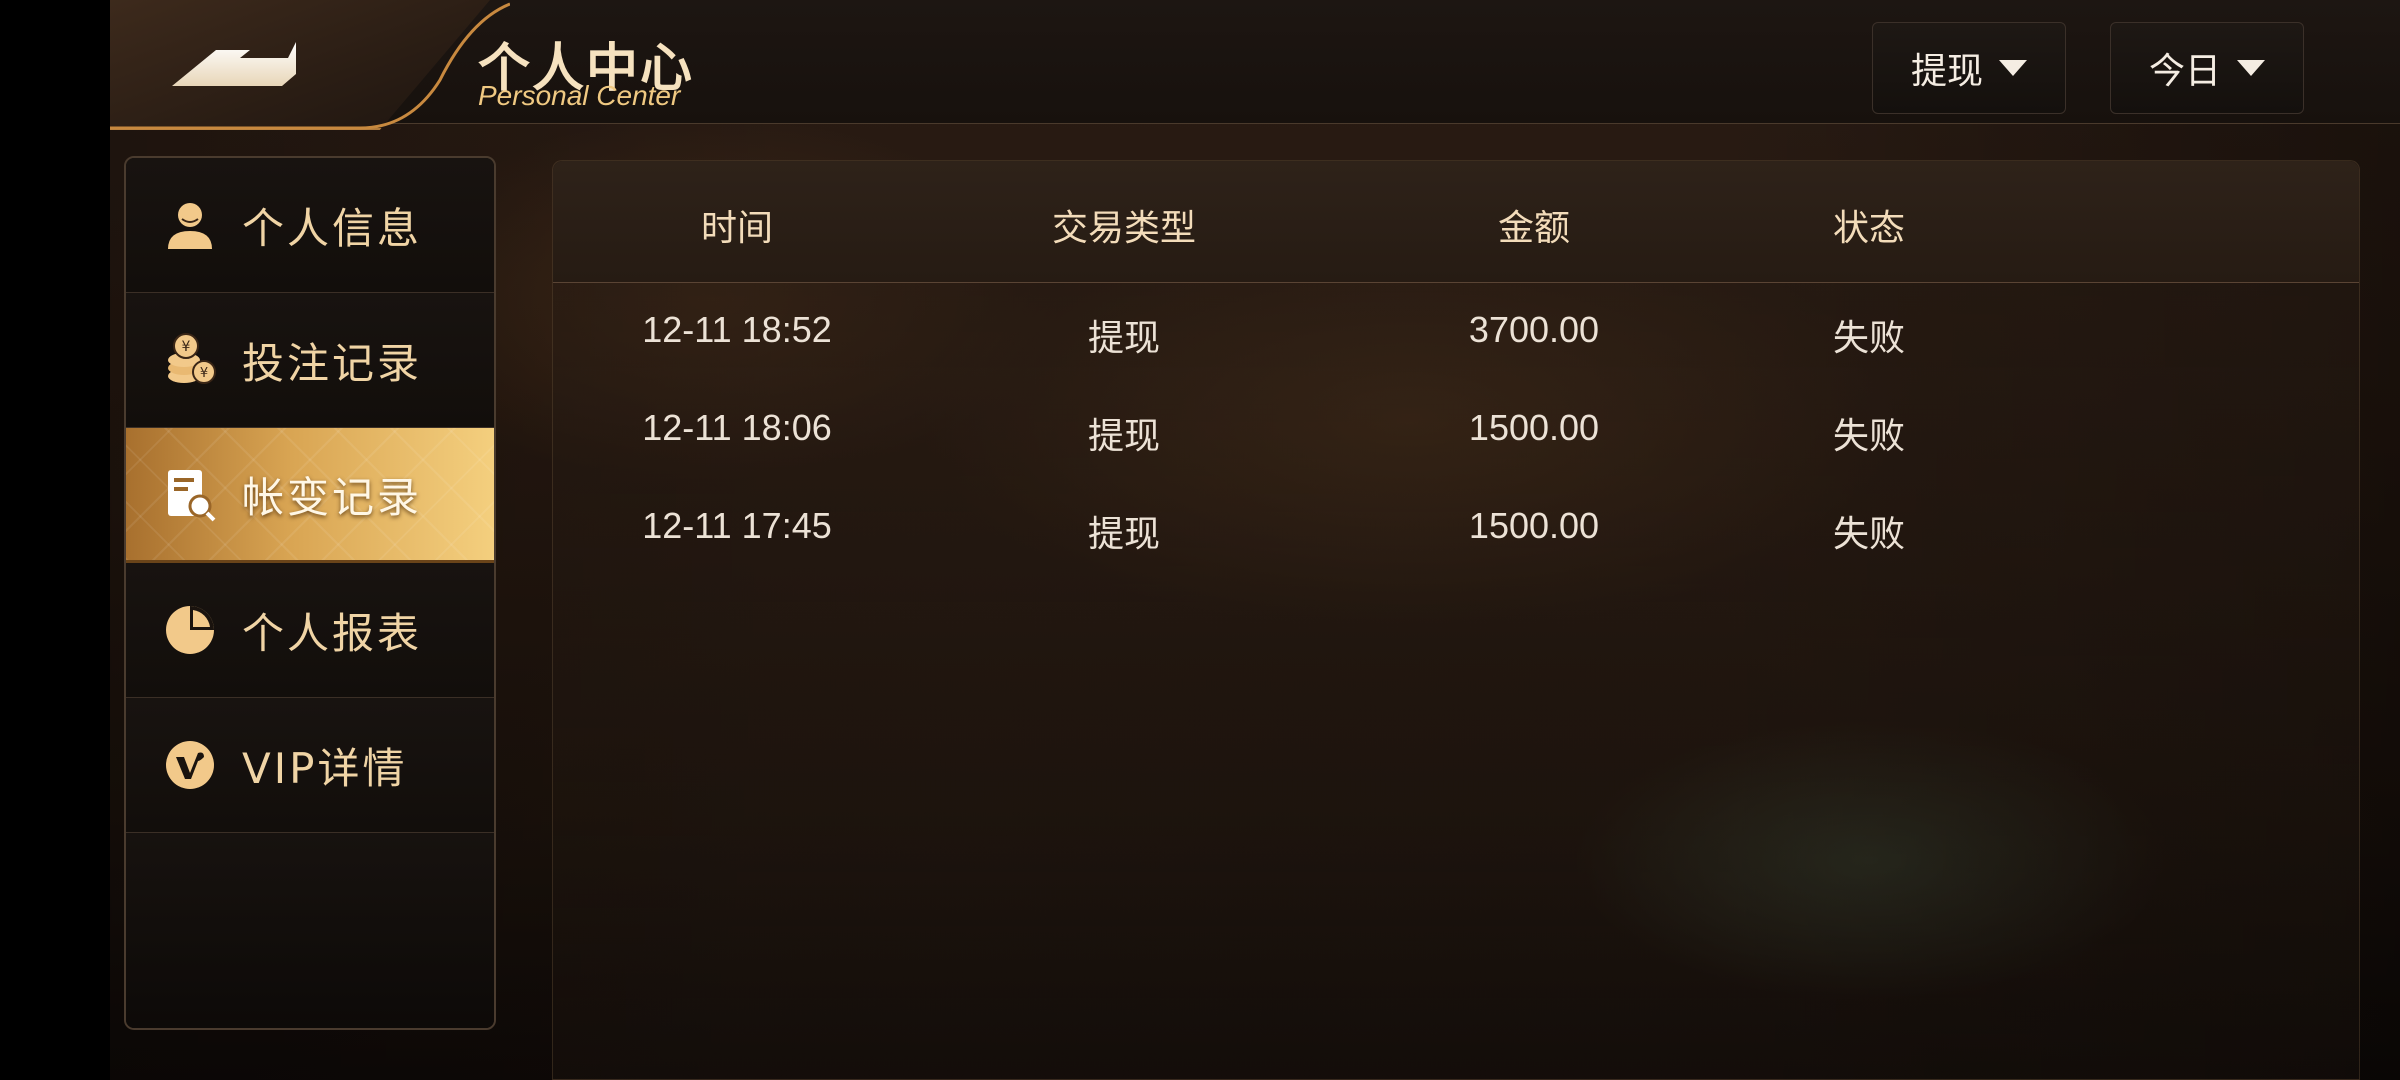 Image resolution: width=2400 pixels, height=1080 pixels. I want to click on date-range-value: 今日, so click(2184, 71).